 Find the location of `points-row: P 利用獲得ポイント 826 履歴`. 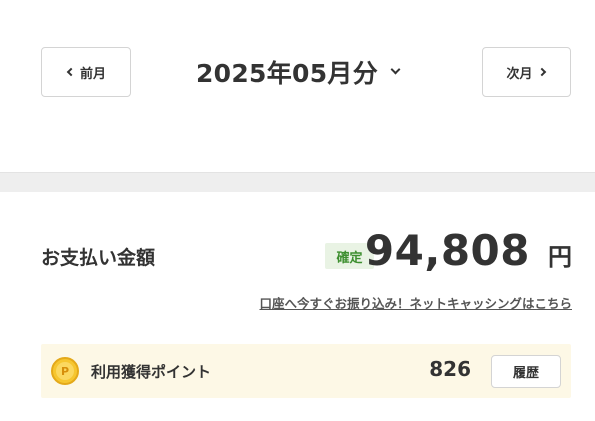

points-row: P 利用獲得ポイント 826 履歴 is located at coordinates (306, 371).